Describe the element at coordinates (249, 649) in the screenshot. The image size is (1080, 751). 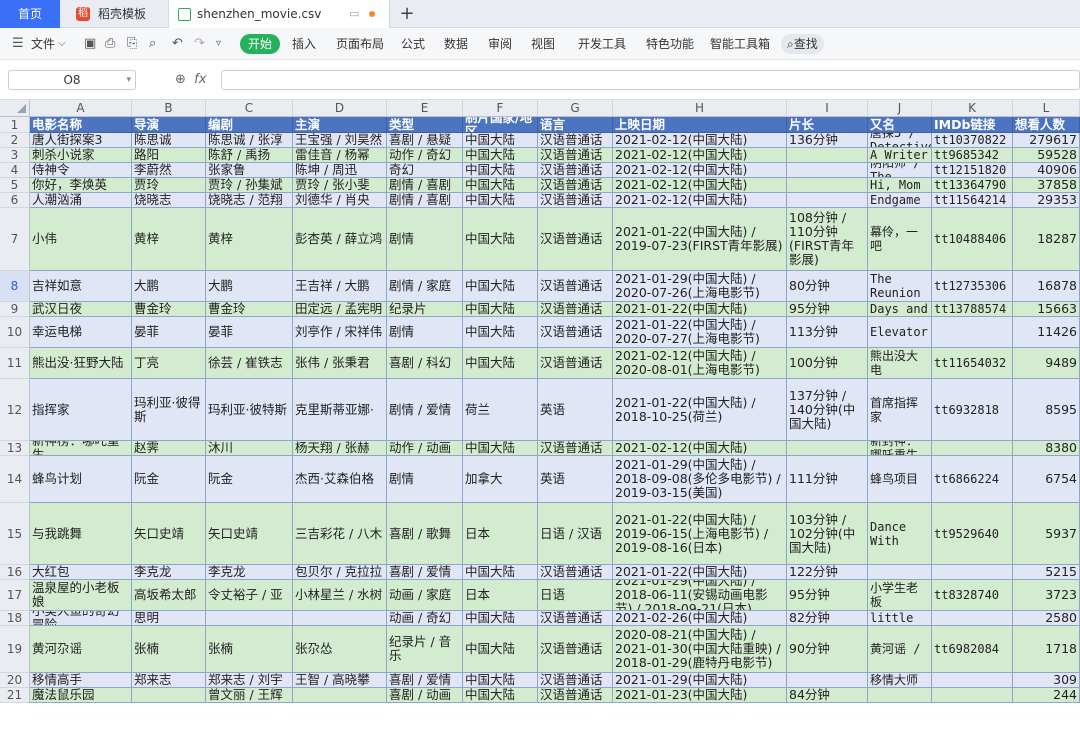
I see `table-cell: 张楠` at that location.